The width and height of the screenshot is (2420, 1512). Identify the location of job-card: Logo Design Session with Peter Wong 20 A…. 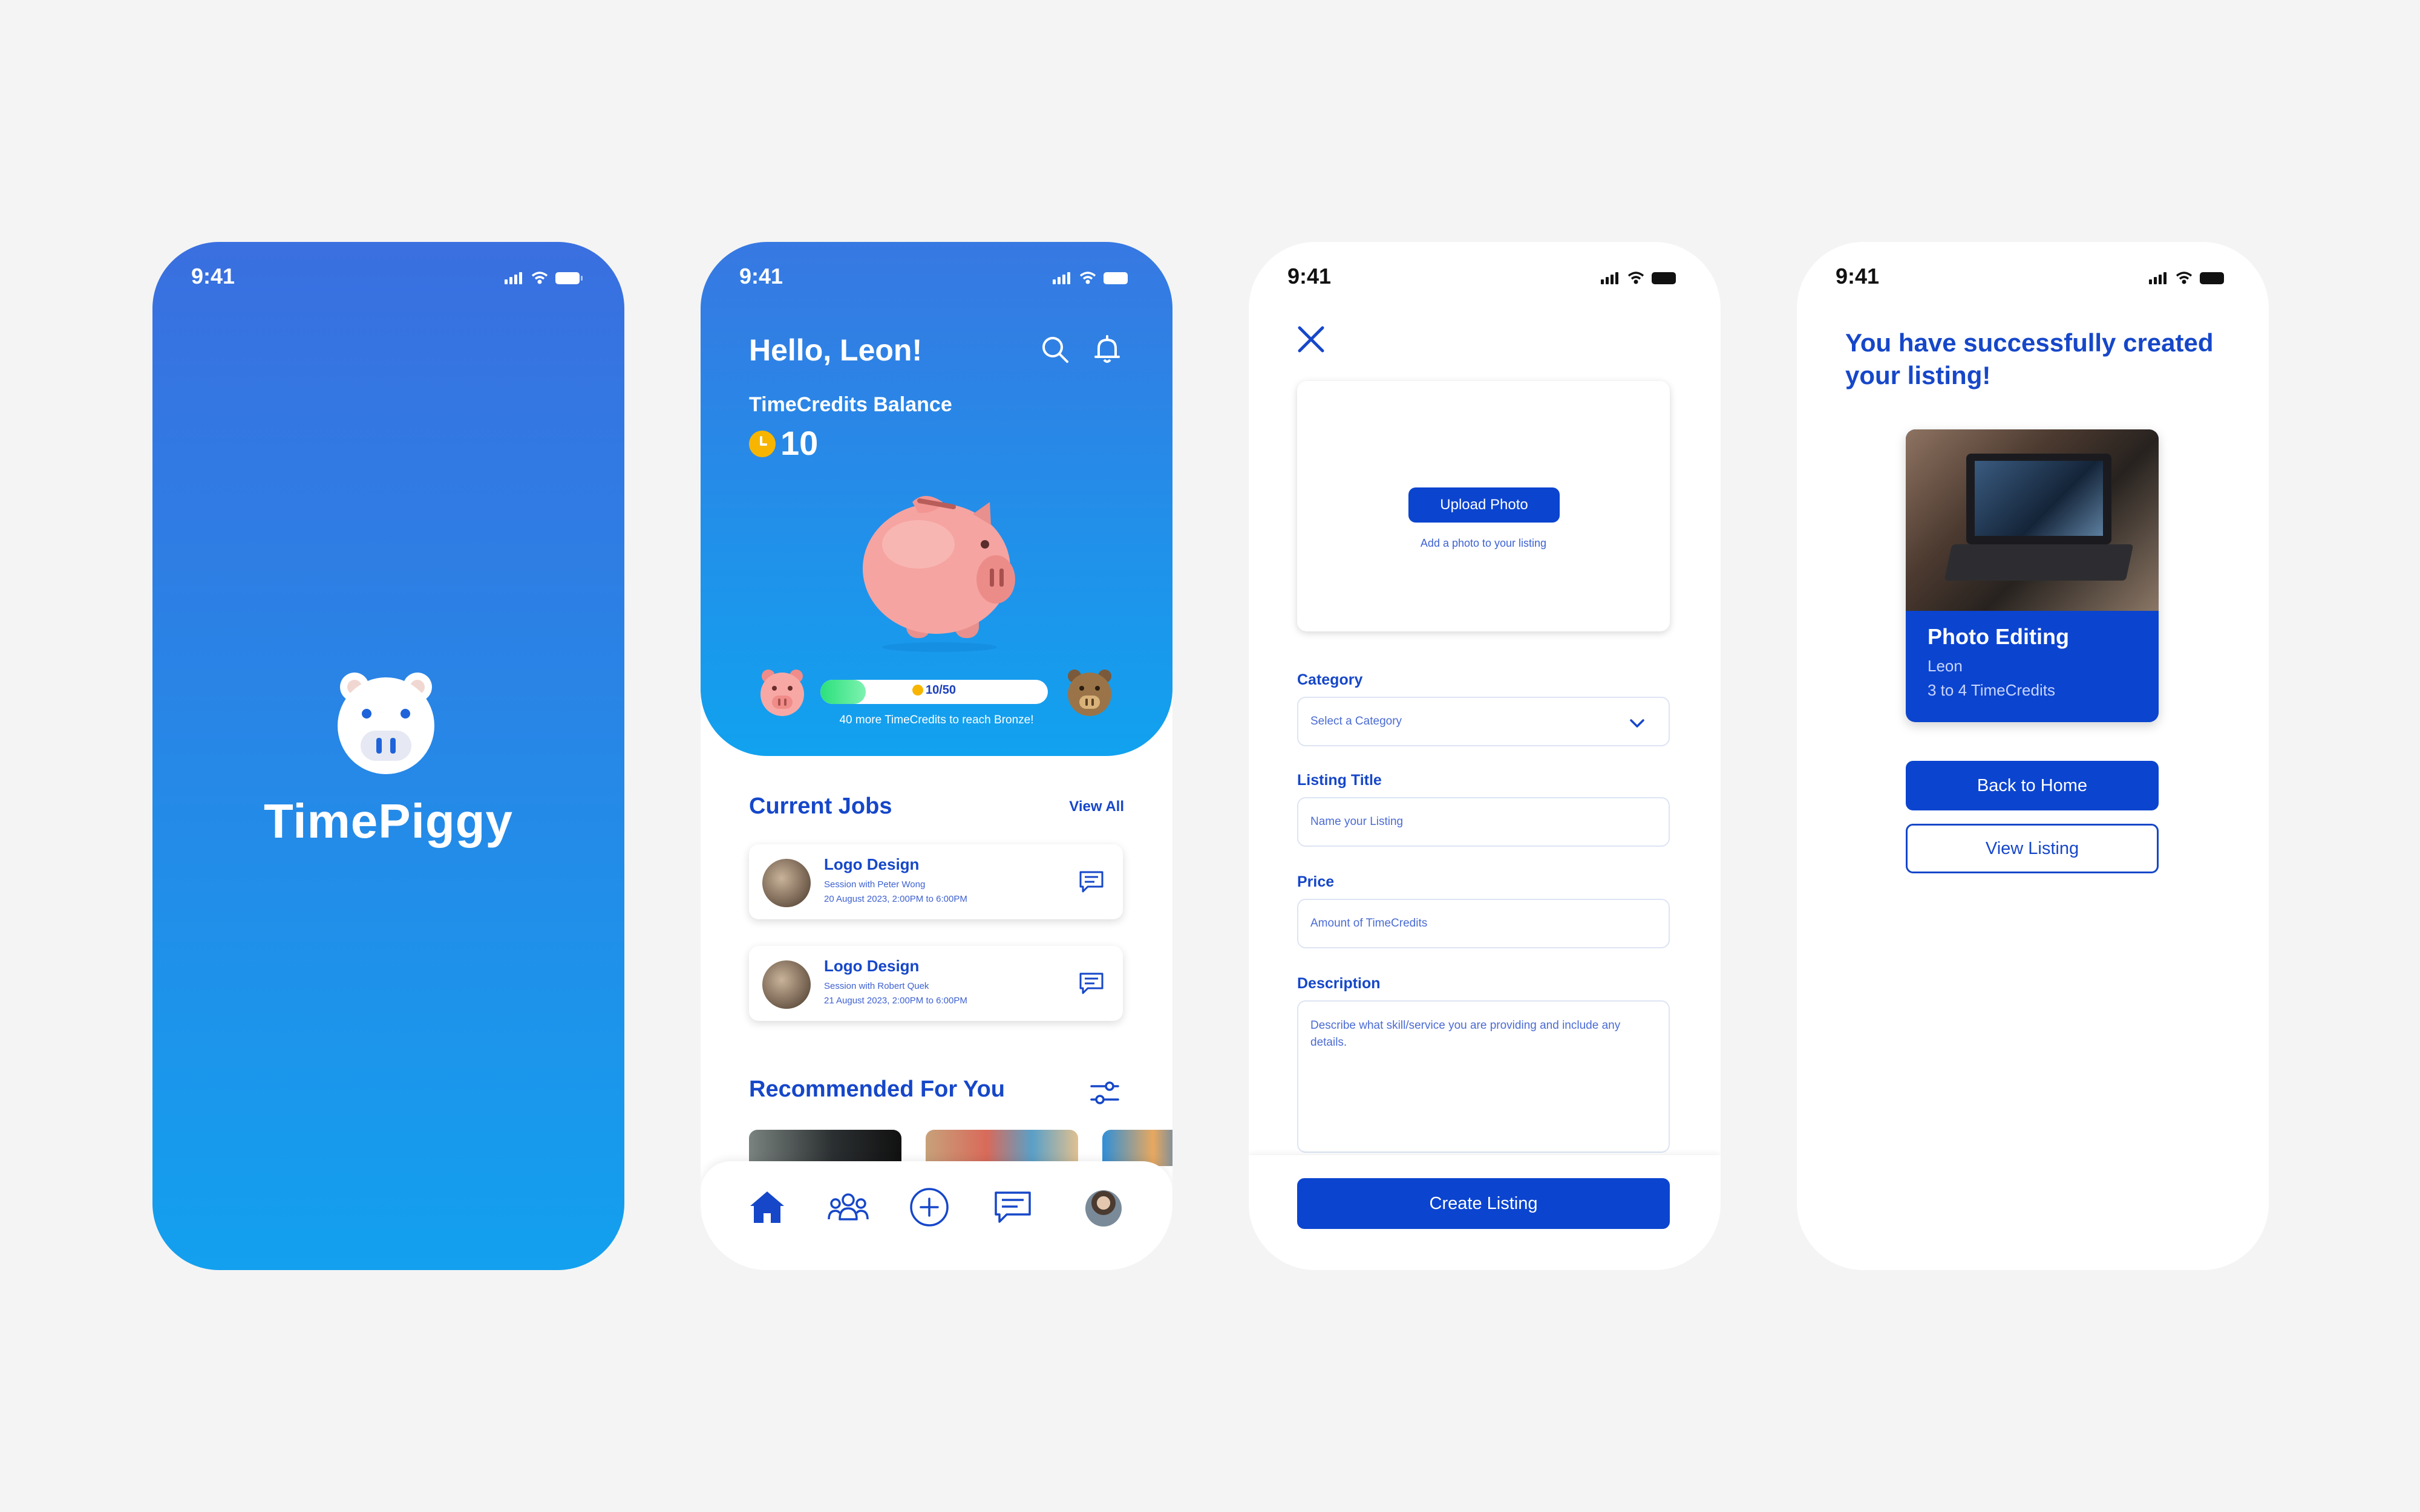
(936, 882).